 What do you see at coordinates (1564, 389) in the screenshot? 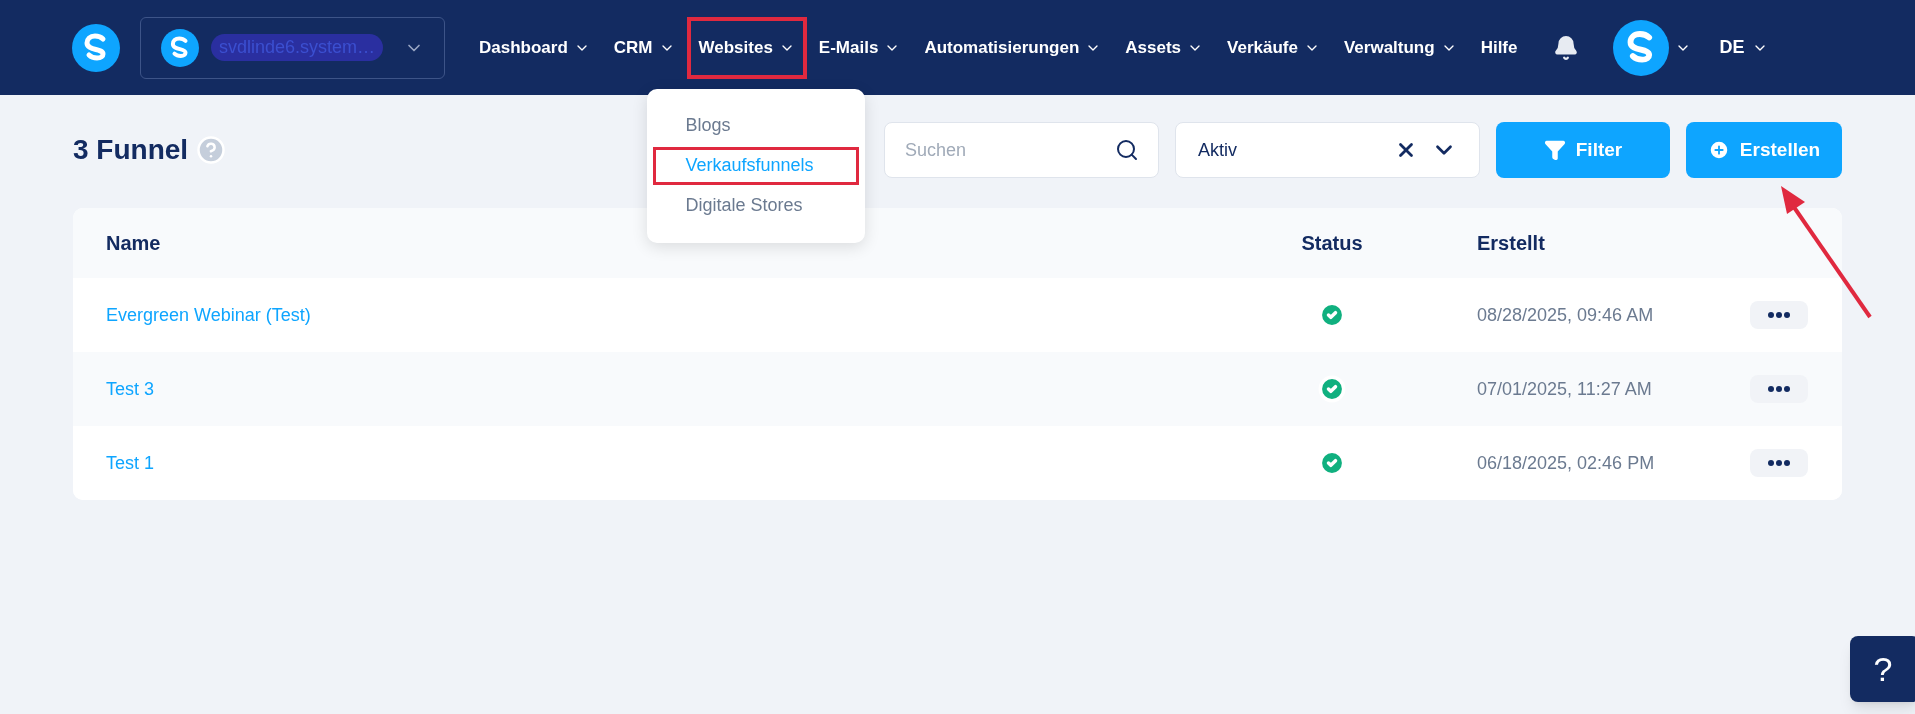
I see `created-date: 07/01/2025, 11:27 AM` at bounding box center [1564, 389].